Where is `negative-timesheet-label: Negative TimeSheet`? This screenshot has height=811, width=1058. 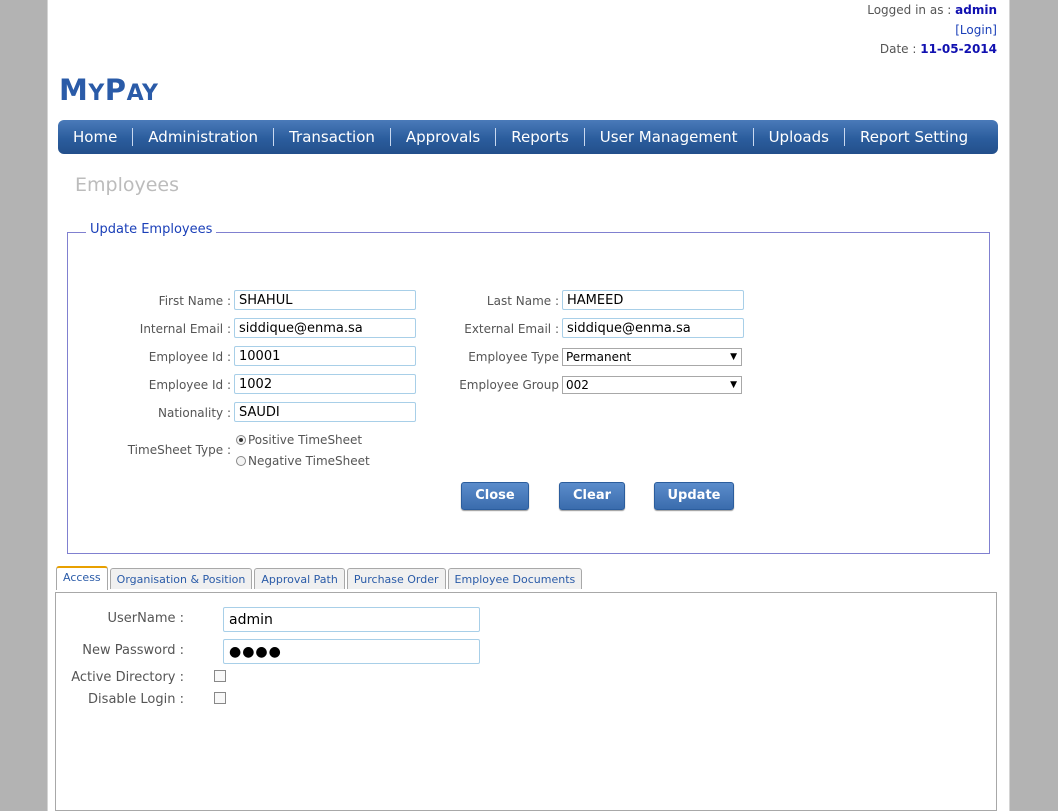
negative-timesheet-label: Negative TimeSheet is located at coordinates (309, 461).